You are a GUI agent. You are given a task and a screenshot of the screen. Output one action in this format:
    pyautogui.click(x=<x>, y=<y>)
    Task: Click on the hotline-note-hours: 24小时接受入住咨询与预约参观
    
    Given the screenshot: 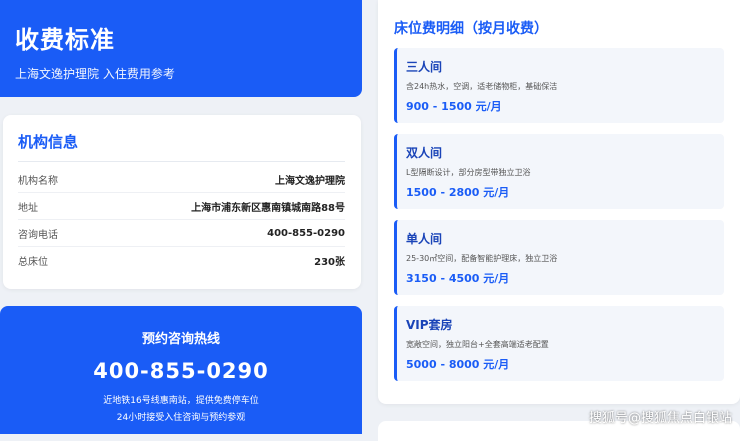 What is the action you would take?
    pyautogui.click(x=181, y=418)
    